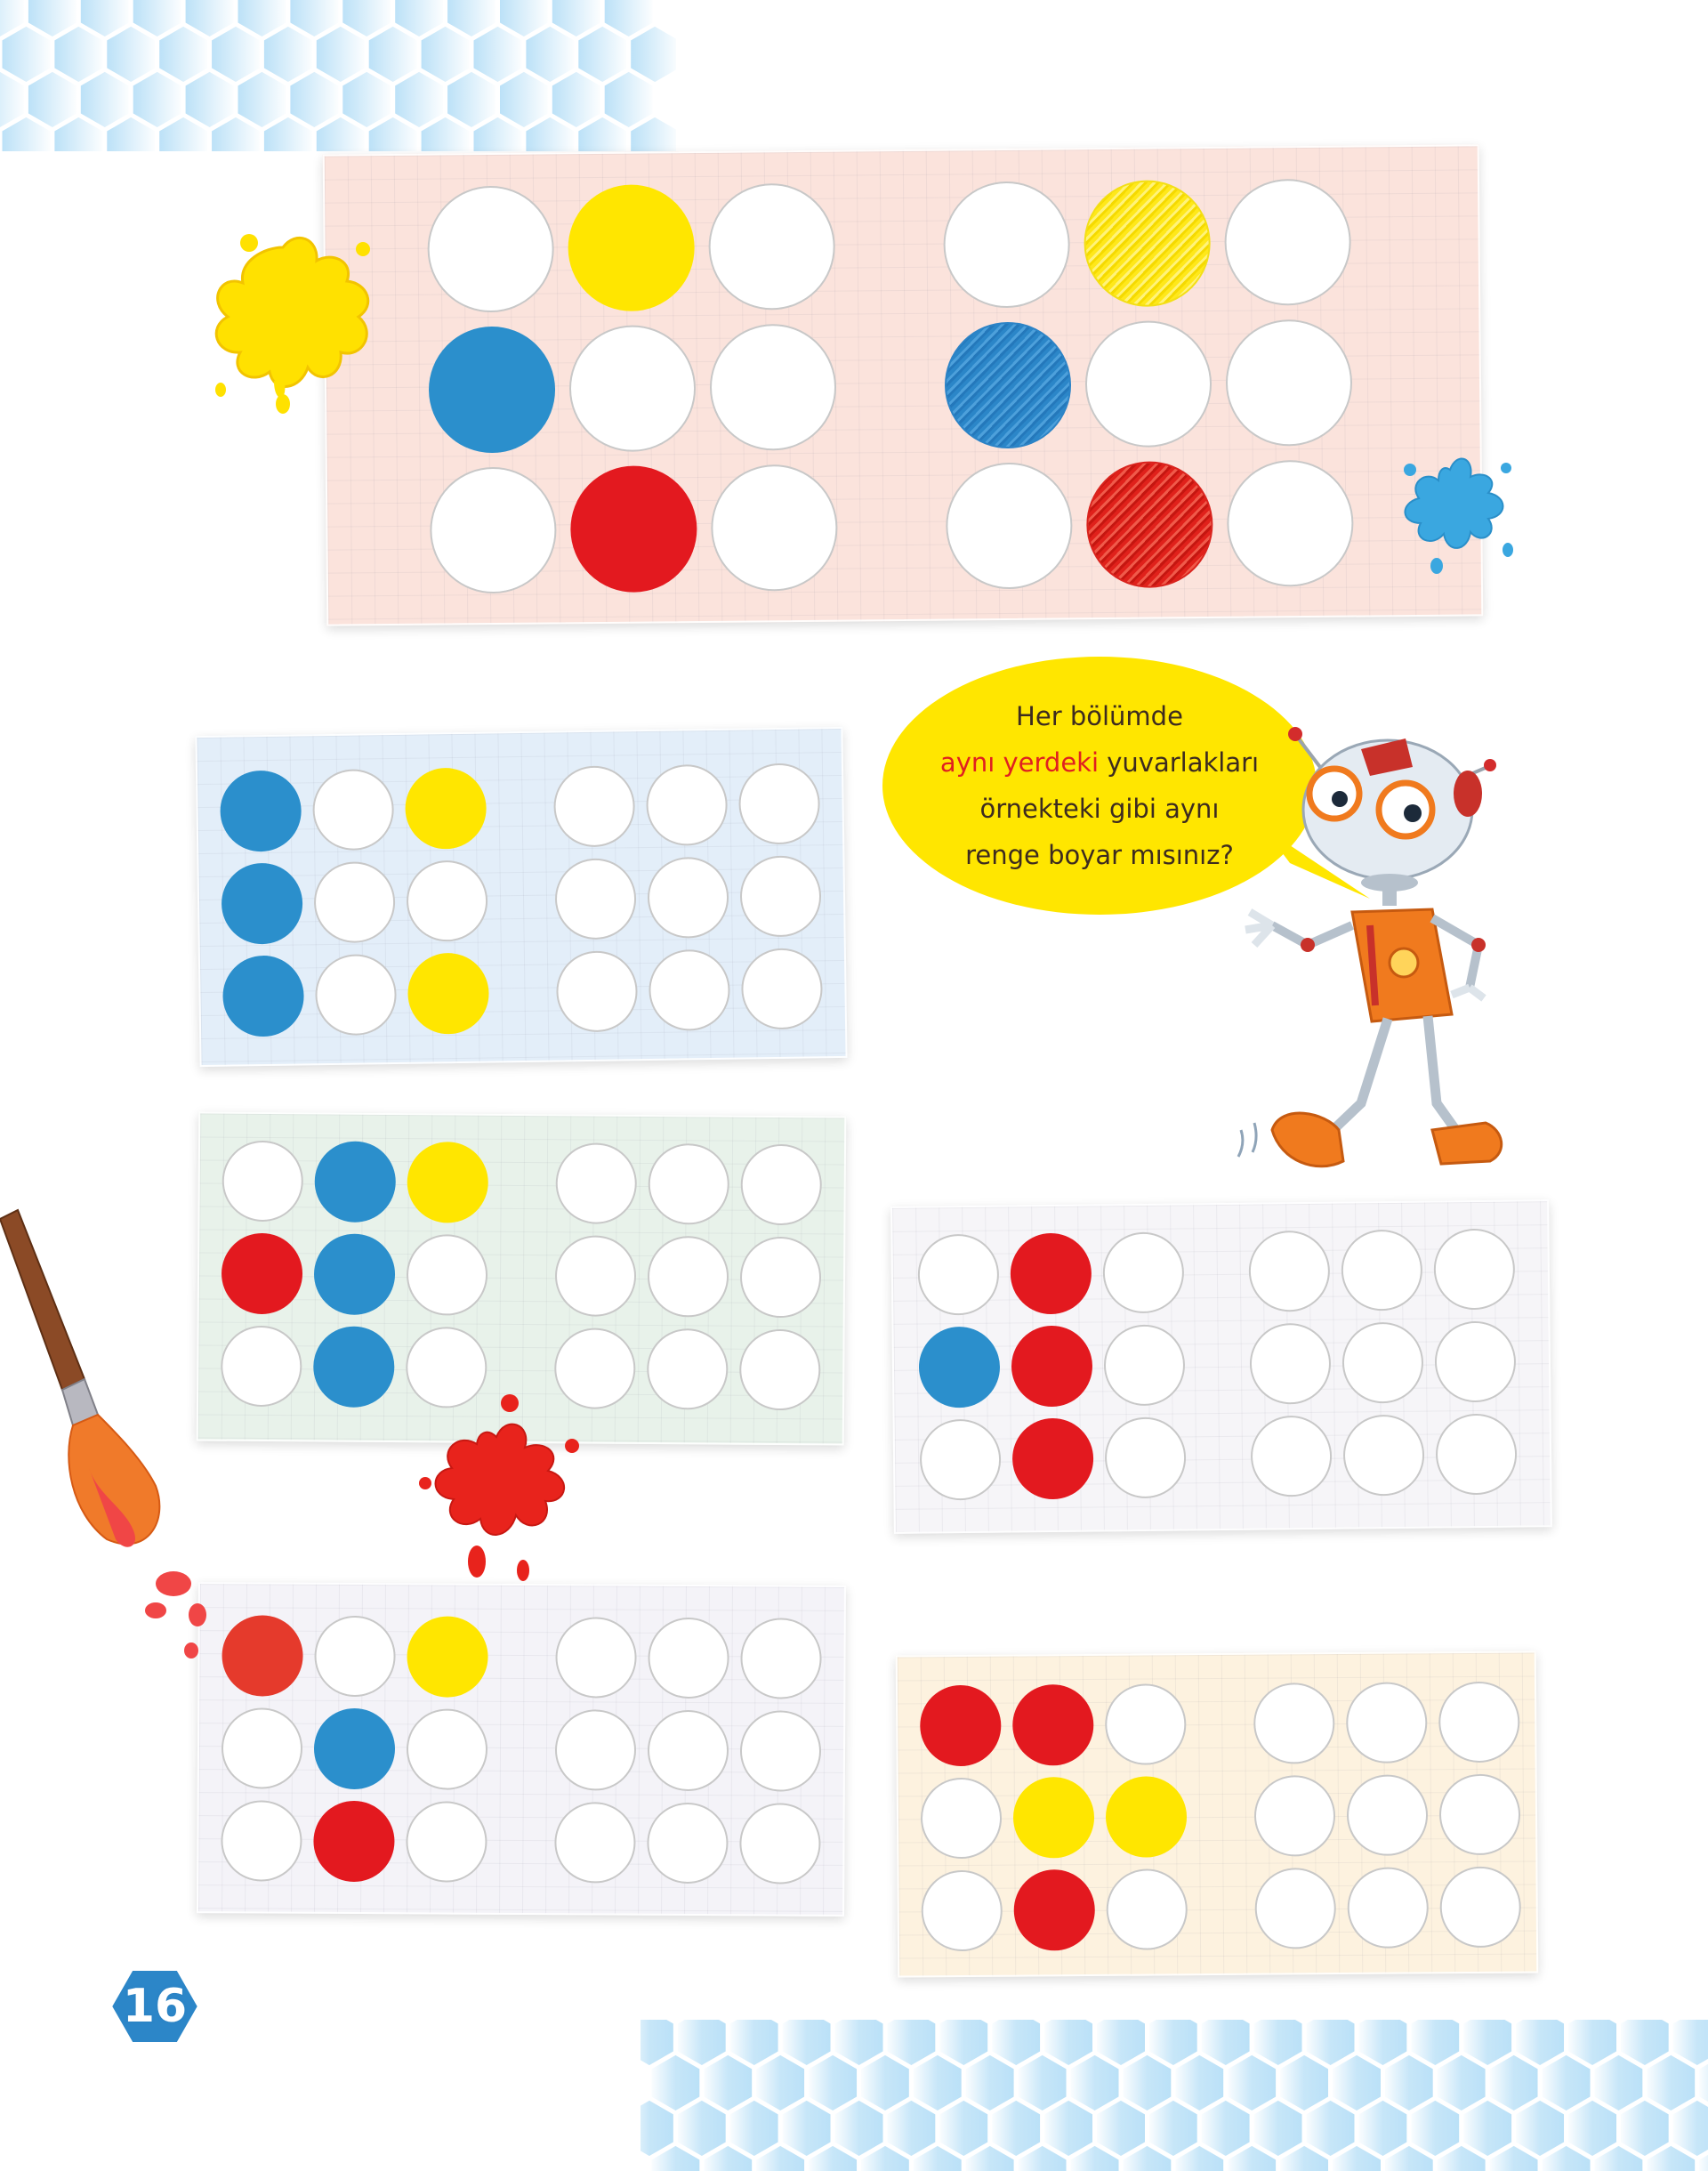  I want to click on instruction-line-1: Her bölümde, so click(1099, 716).